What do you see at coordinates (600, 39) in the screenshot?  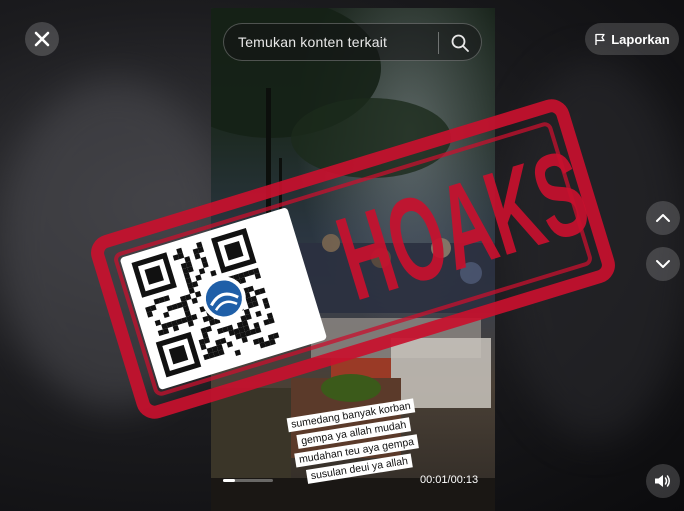 I see `flag-icon` at bounding box center [600, 39].